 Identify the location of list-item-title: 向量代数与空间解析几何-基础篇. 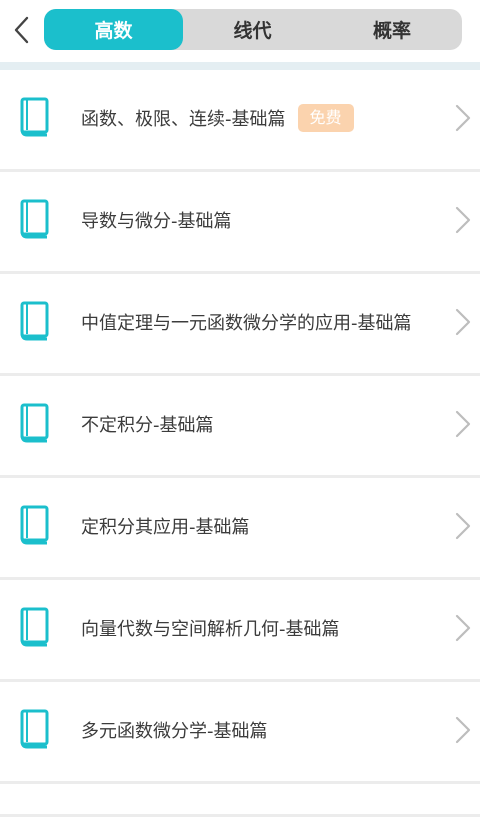
(210, 629).